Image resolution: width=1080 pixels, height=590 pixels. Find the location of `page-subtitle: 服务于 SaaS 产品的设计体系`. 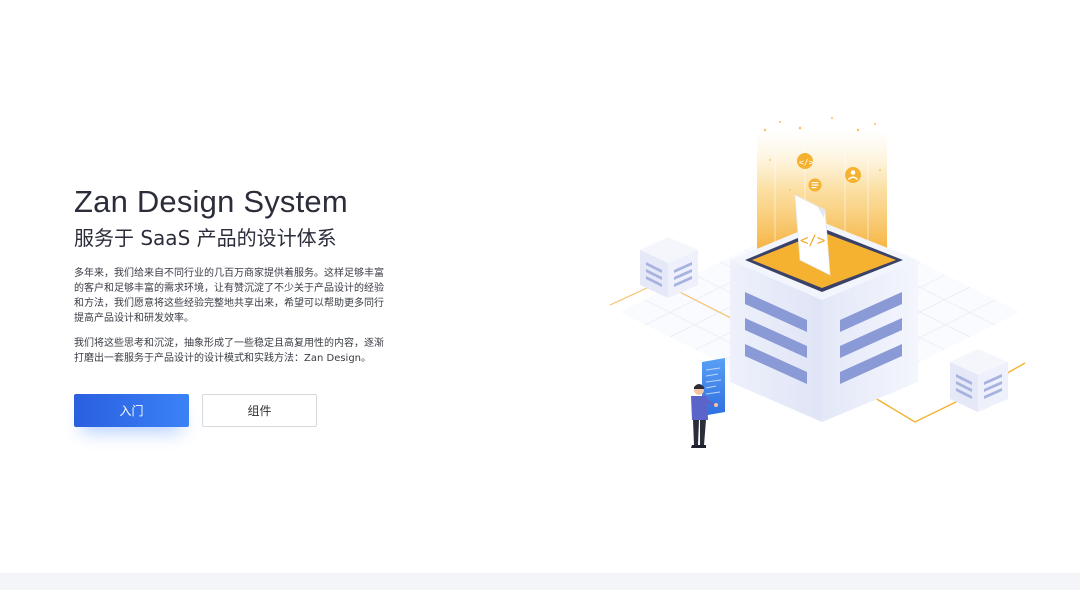

page-subtitle: 服务于 SaaS 产品的设计体系 is located at coordinates (205, 238).